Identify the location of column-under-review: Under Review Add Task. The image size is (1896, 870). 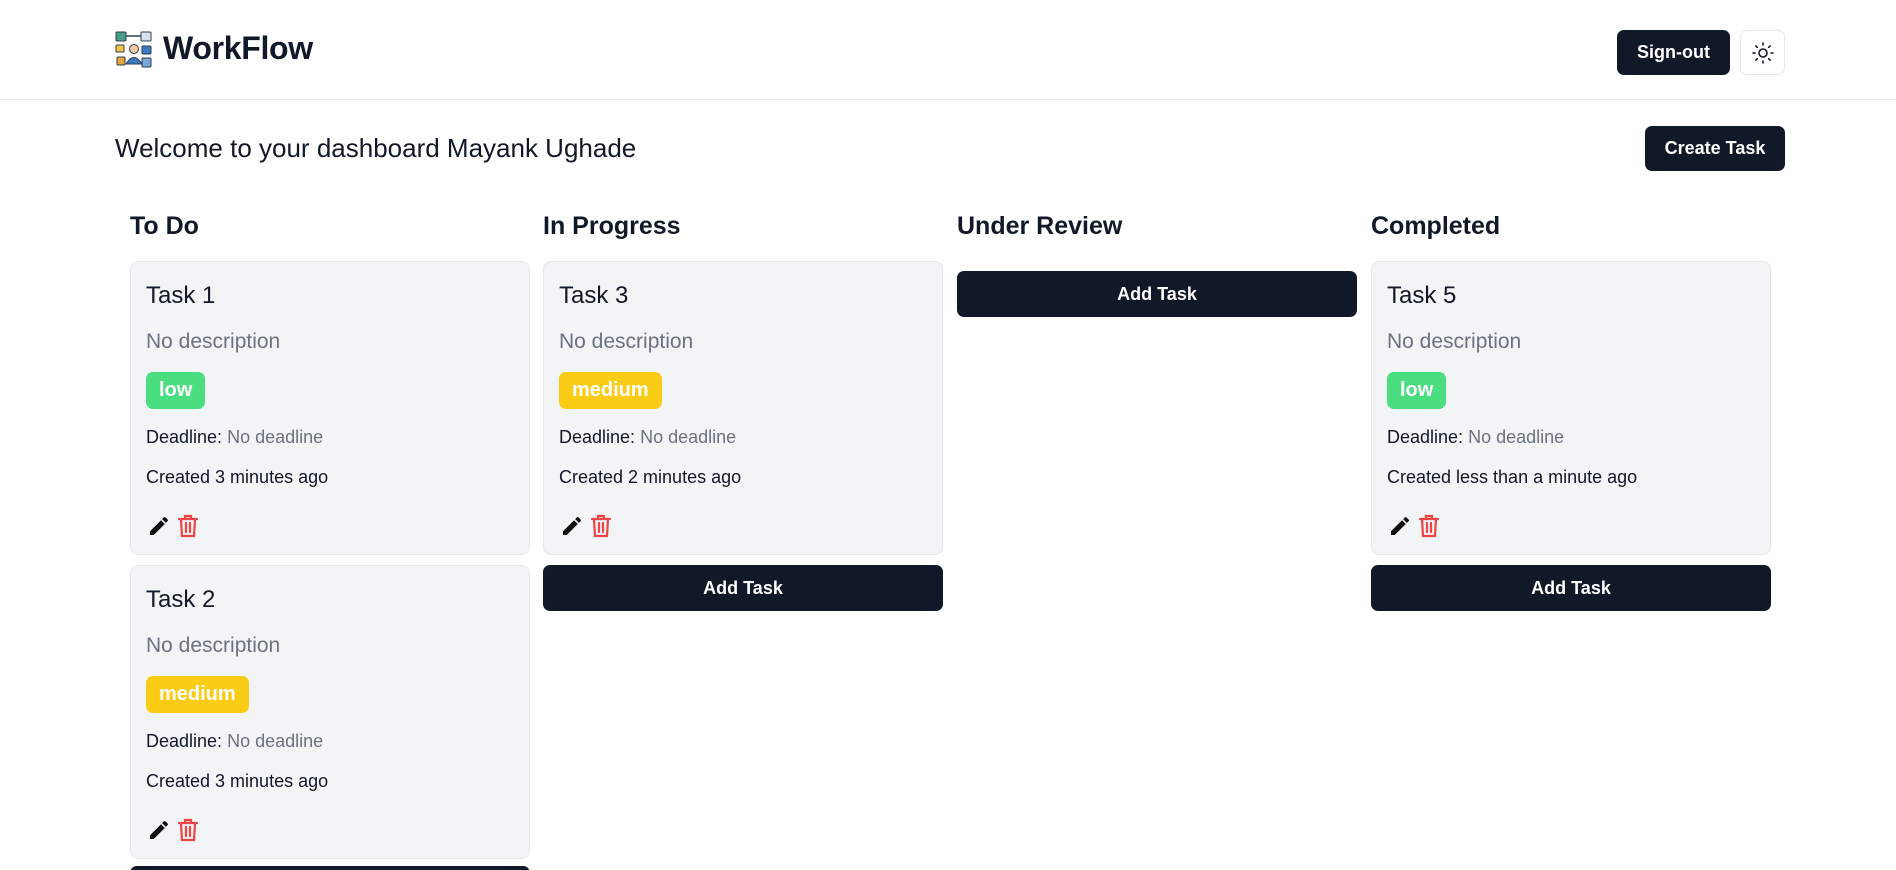
(1157, 264).